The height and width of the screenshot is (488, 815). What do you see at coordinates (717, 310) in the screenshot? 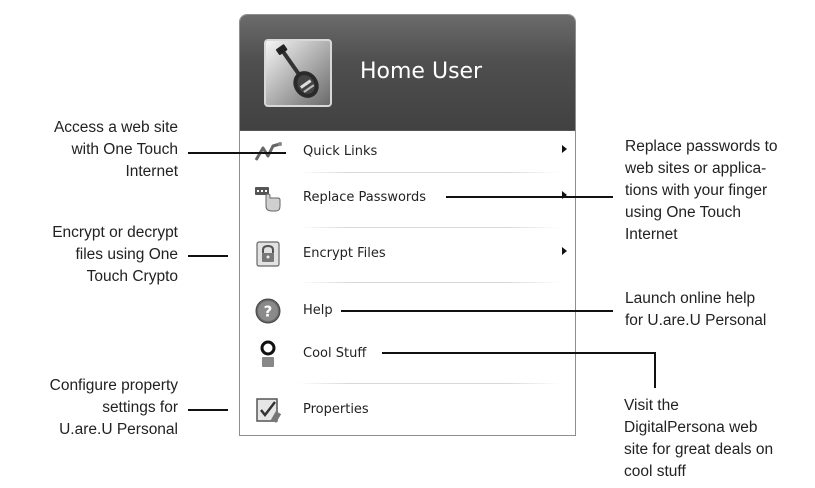
I see `callout-help: Launch online help for U.are.U Personal` at bounding box center [717, 310].